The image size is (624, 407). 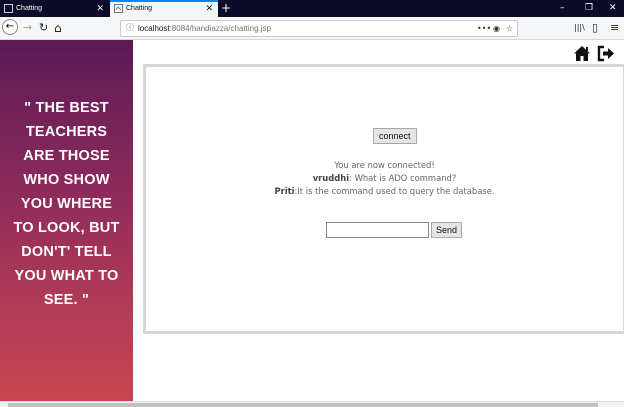 I want to click on quote-line: WHO SHOW, so click(x=66, y=180).